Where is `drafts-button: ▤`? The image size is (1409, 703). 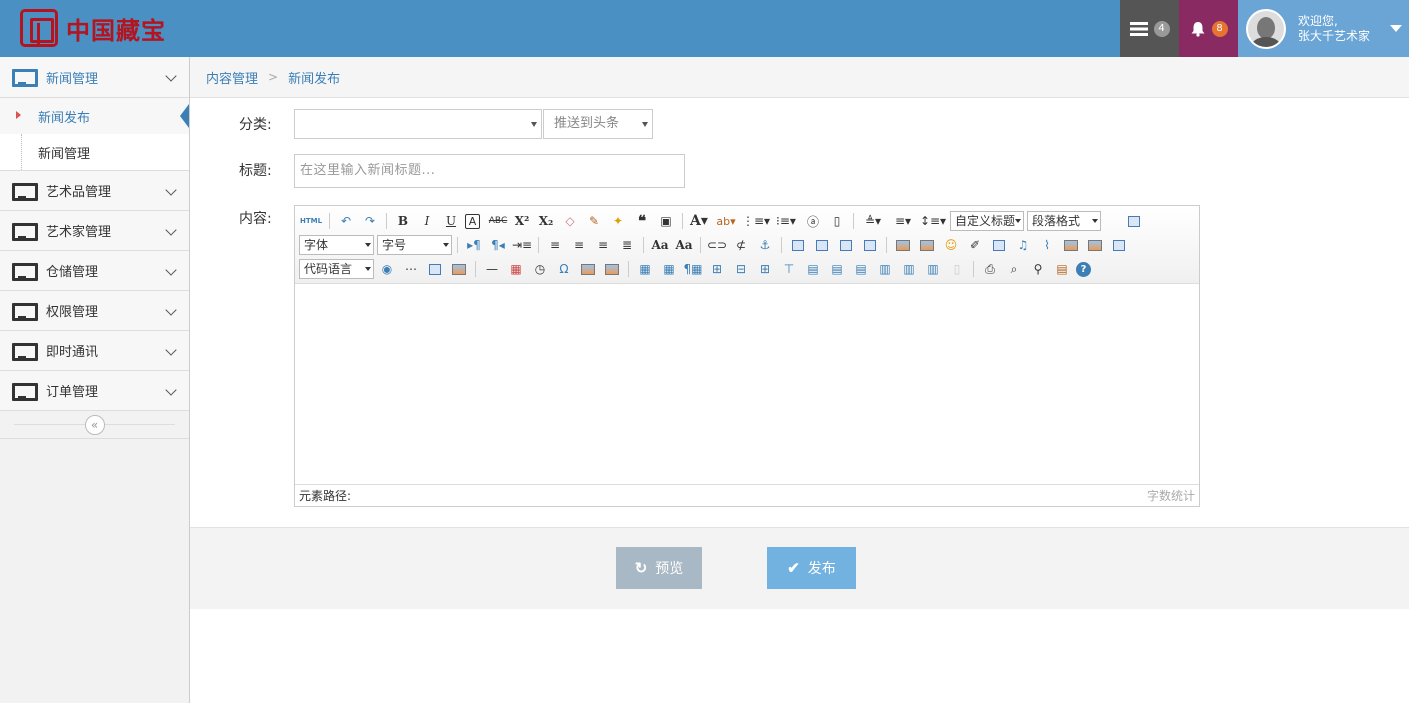
drafts-button: ▤ is located at coordinates (1062, 269).